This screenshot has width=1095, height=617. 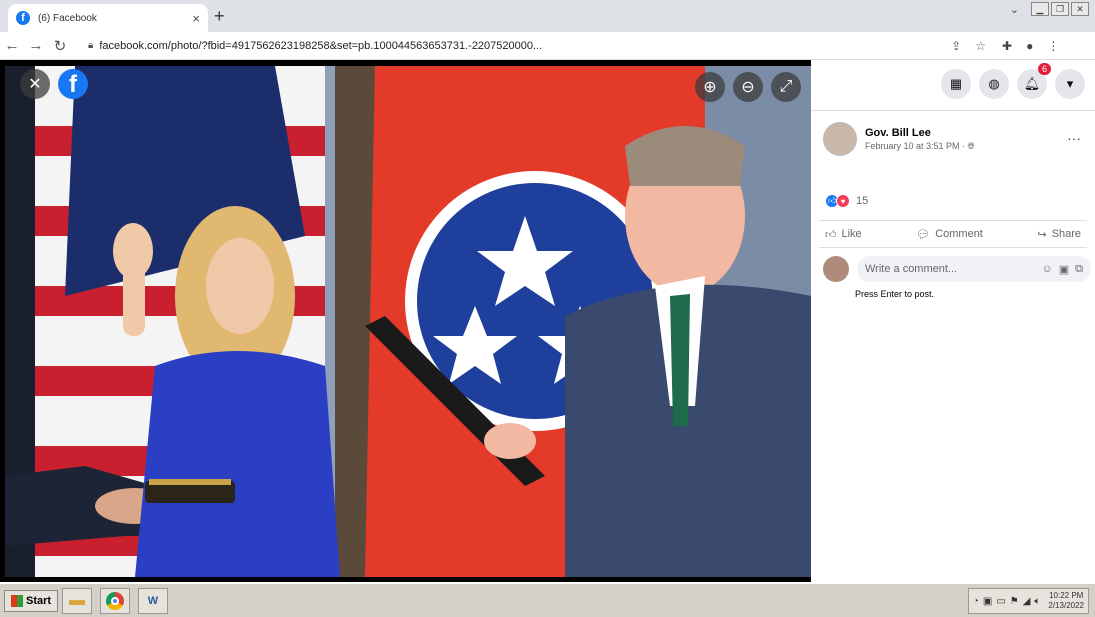 What do you see at coordinates (90, 45) in the screenshot?
I see `lock-icon: 🔒︎` at bounding box center [90, 45].